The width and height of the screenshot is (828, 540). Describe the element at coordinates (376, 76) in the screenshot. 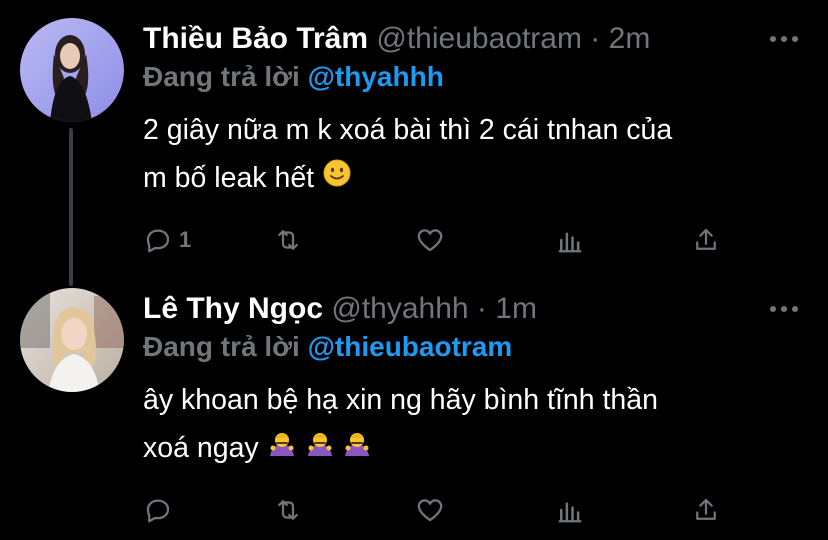

I see `mention-link: @thyahhh` at that location.